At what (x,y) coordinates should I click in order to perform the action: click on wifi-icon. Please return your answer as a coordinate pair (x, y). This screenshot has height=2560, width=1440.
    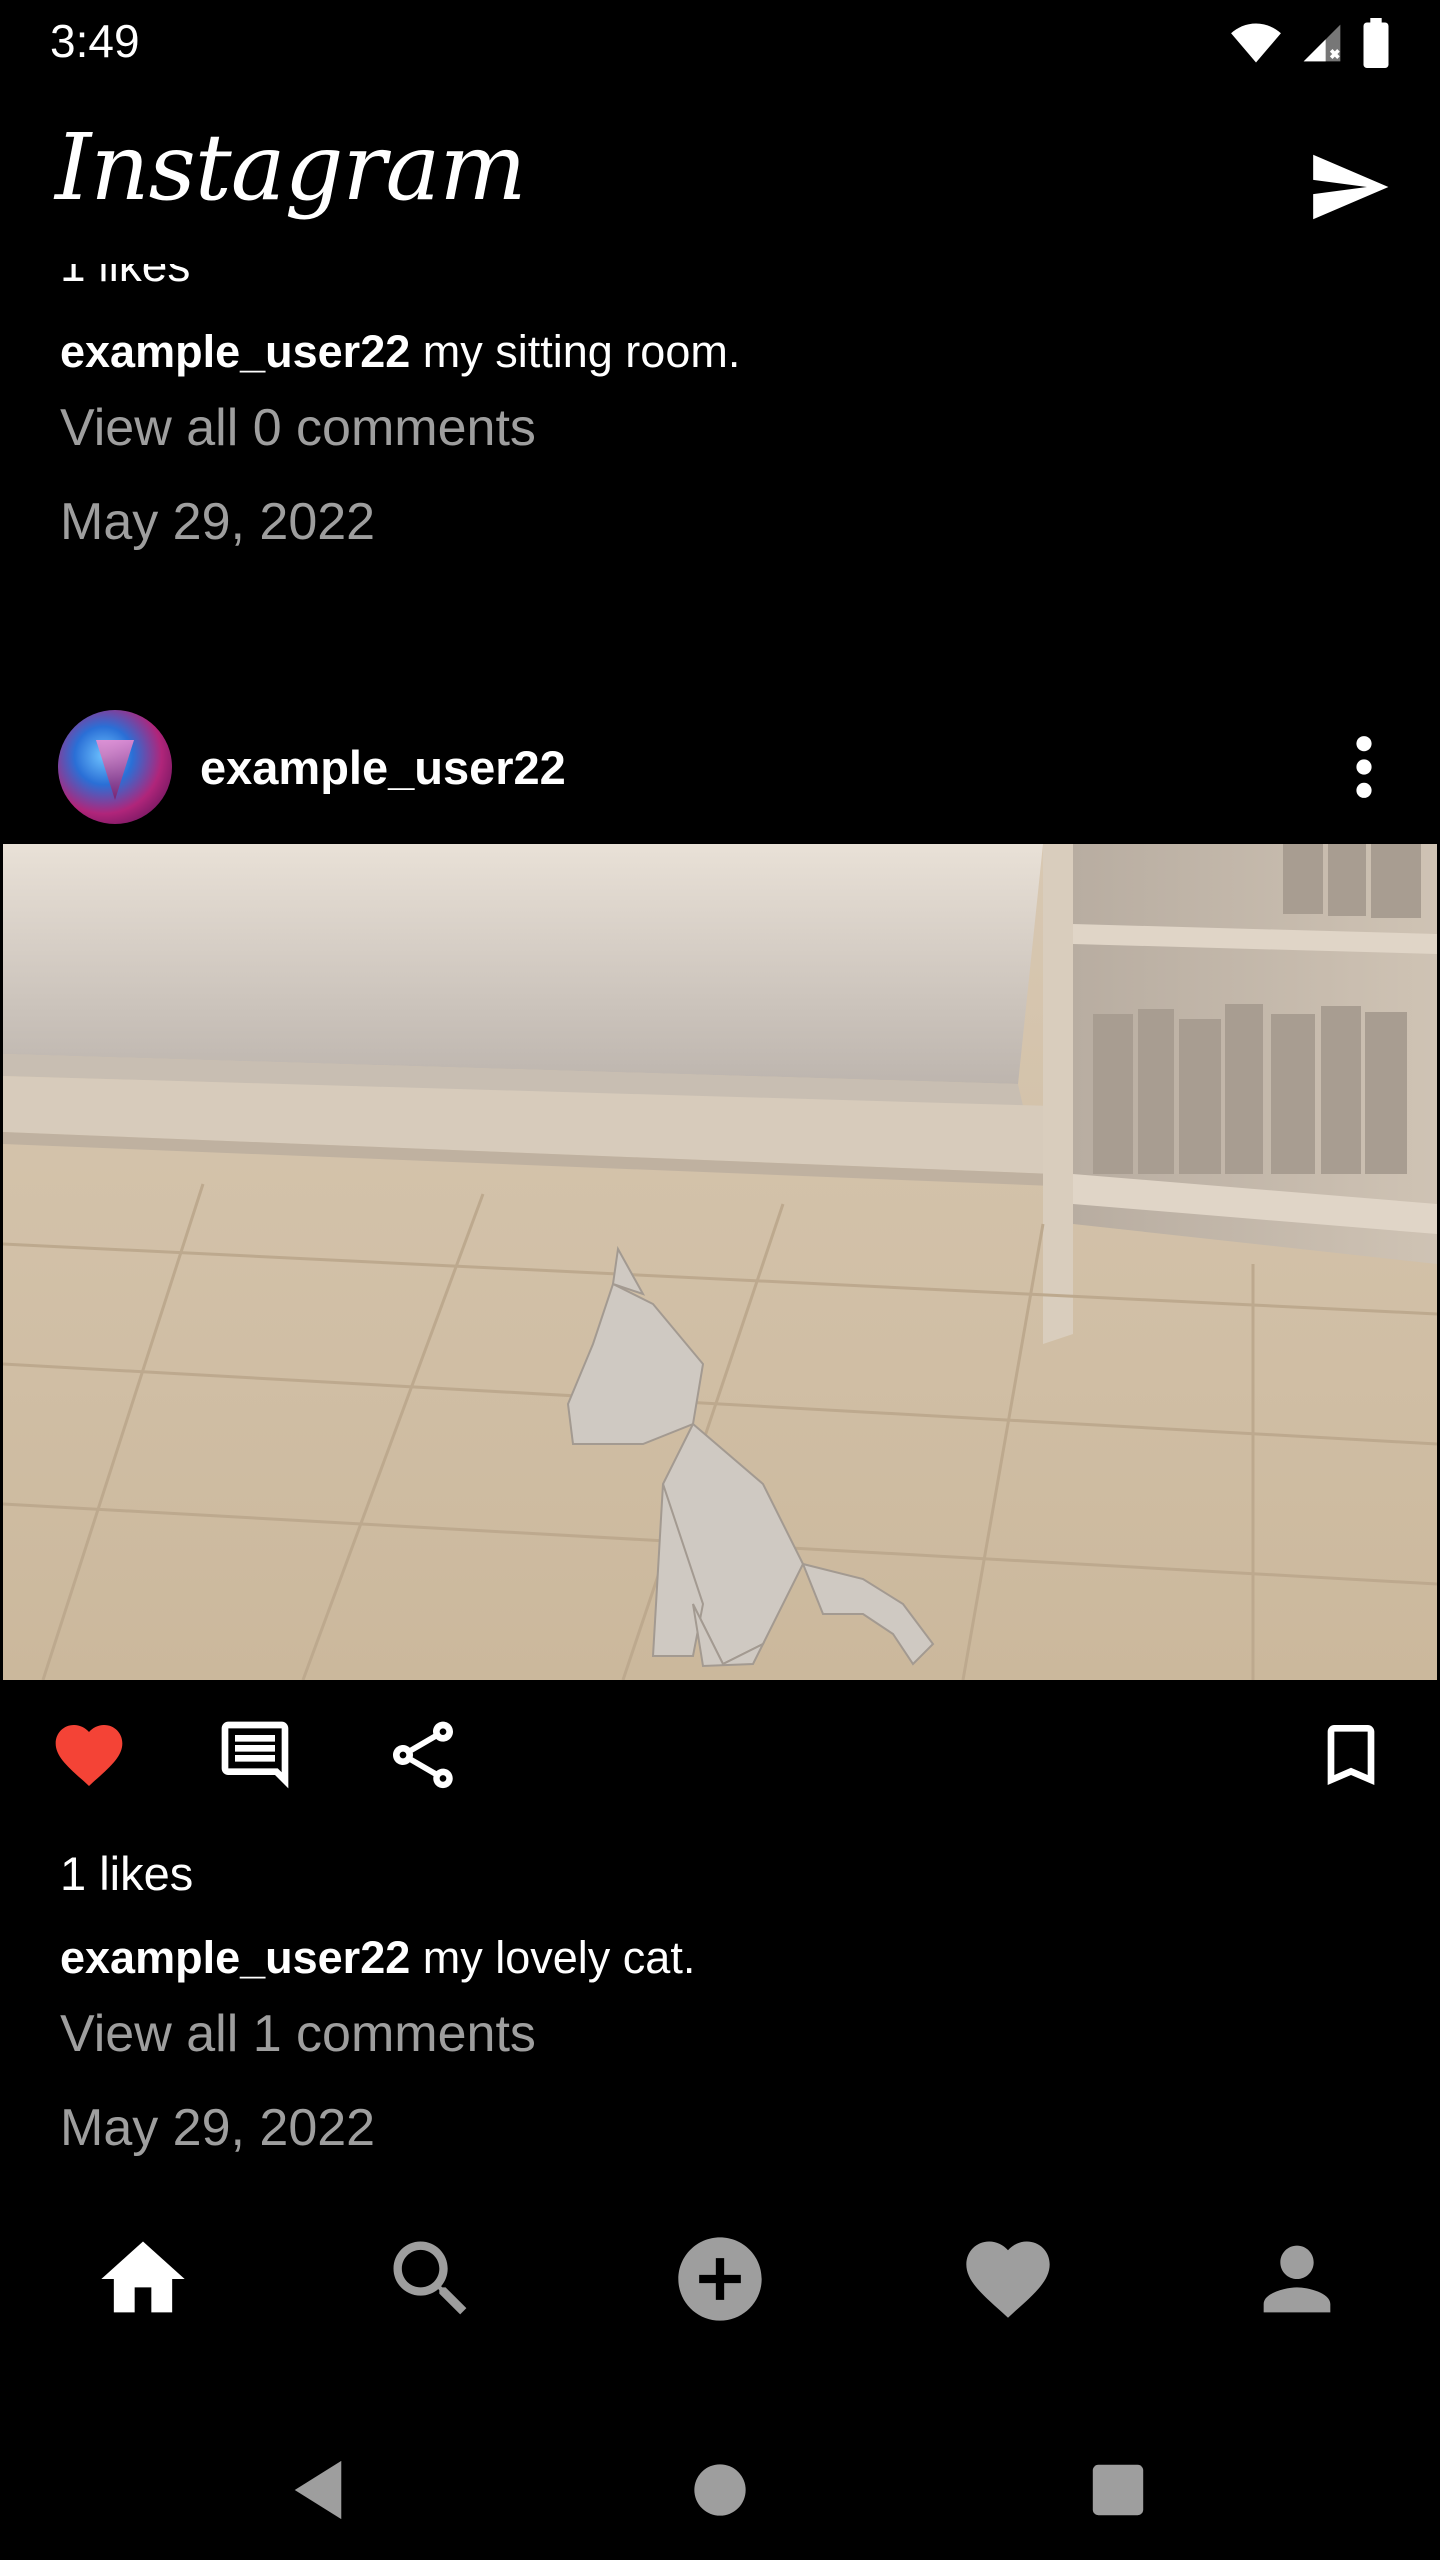
    Looking at the image, I should click on (1256, 43).